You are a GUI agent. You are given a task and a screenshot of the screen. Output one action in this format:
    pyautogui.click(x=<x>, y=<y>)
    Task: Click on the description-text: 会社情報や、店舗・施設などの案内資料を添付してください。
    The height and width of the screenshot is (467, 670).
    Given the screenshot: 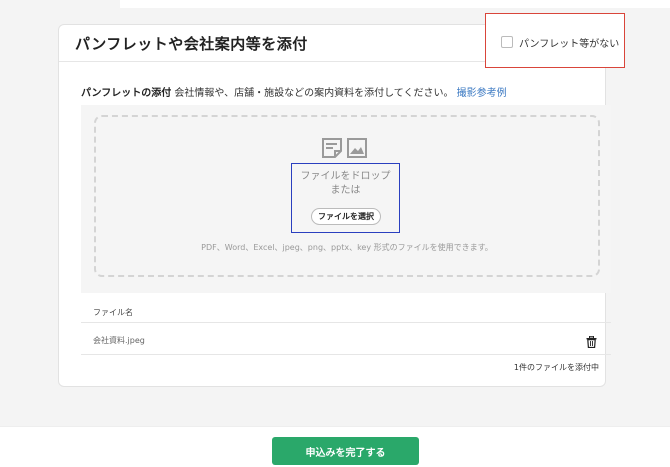 What is the action you would take?
    pyautogui.click(x=314, y=93)
    